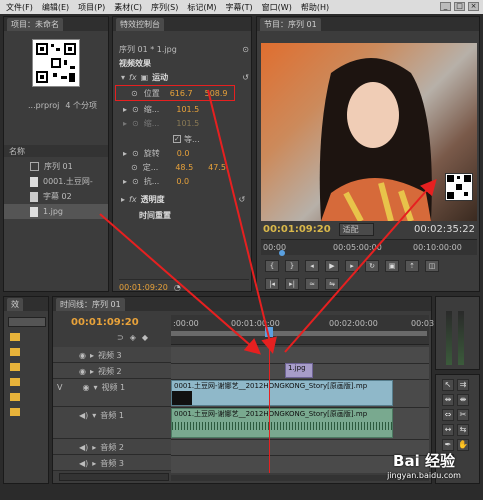  I want to click on close-button: ×, so click(473, 6).